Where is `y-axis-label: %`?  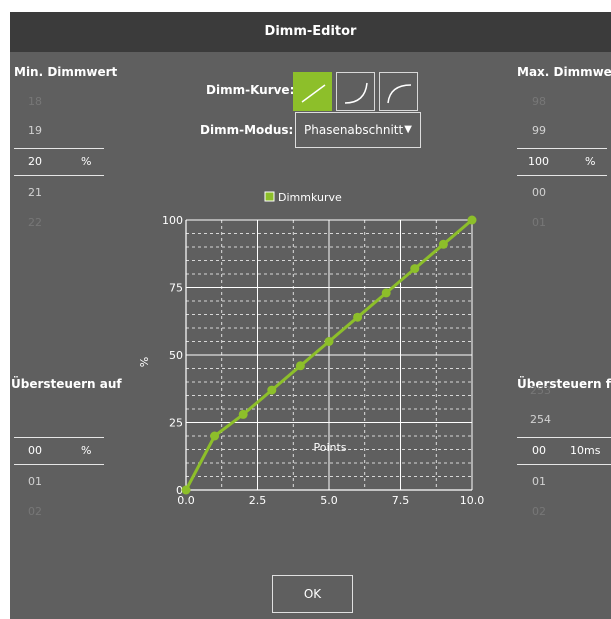
y-axis-label: % is located at coordinates (144, 362).